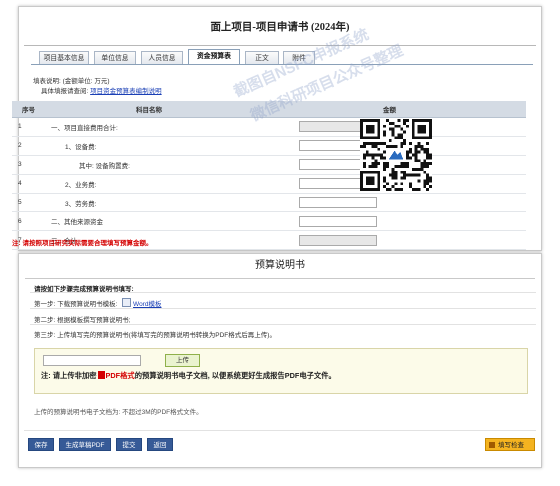 This screenshot has width=560, height=486. I want to click on tab-bar: 项目基本信息 单位信息 人员信息 资金预算表 正文 附件, so click(282, 57).